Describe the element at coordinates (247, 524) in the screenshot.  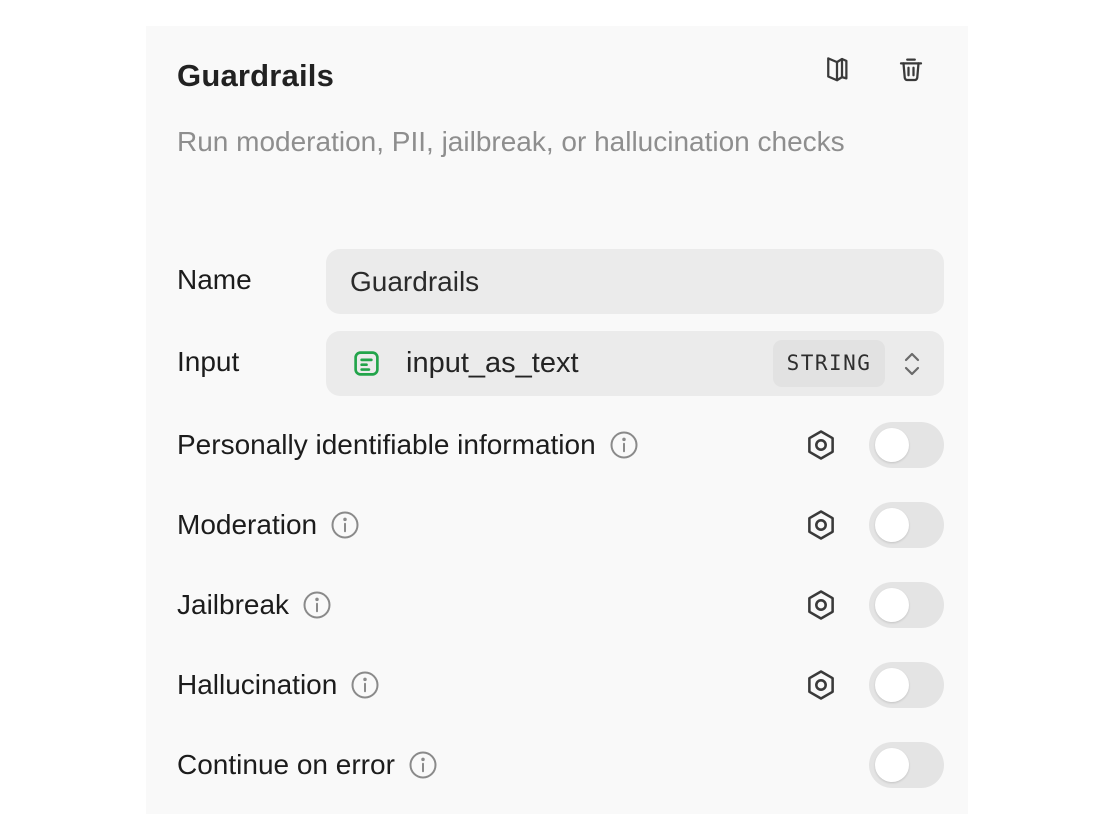
I see `guardrail-label: Moderation` at that location.